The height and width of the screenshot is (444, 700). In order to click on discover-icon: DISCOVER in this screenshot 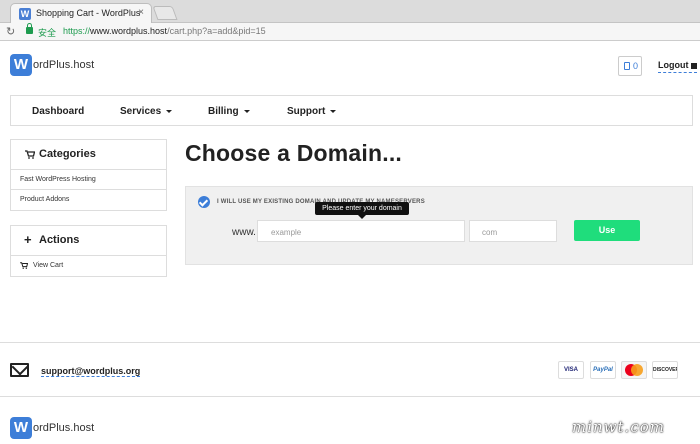, I will do `click(665, 370)`.